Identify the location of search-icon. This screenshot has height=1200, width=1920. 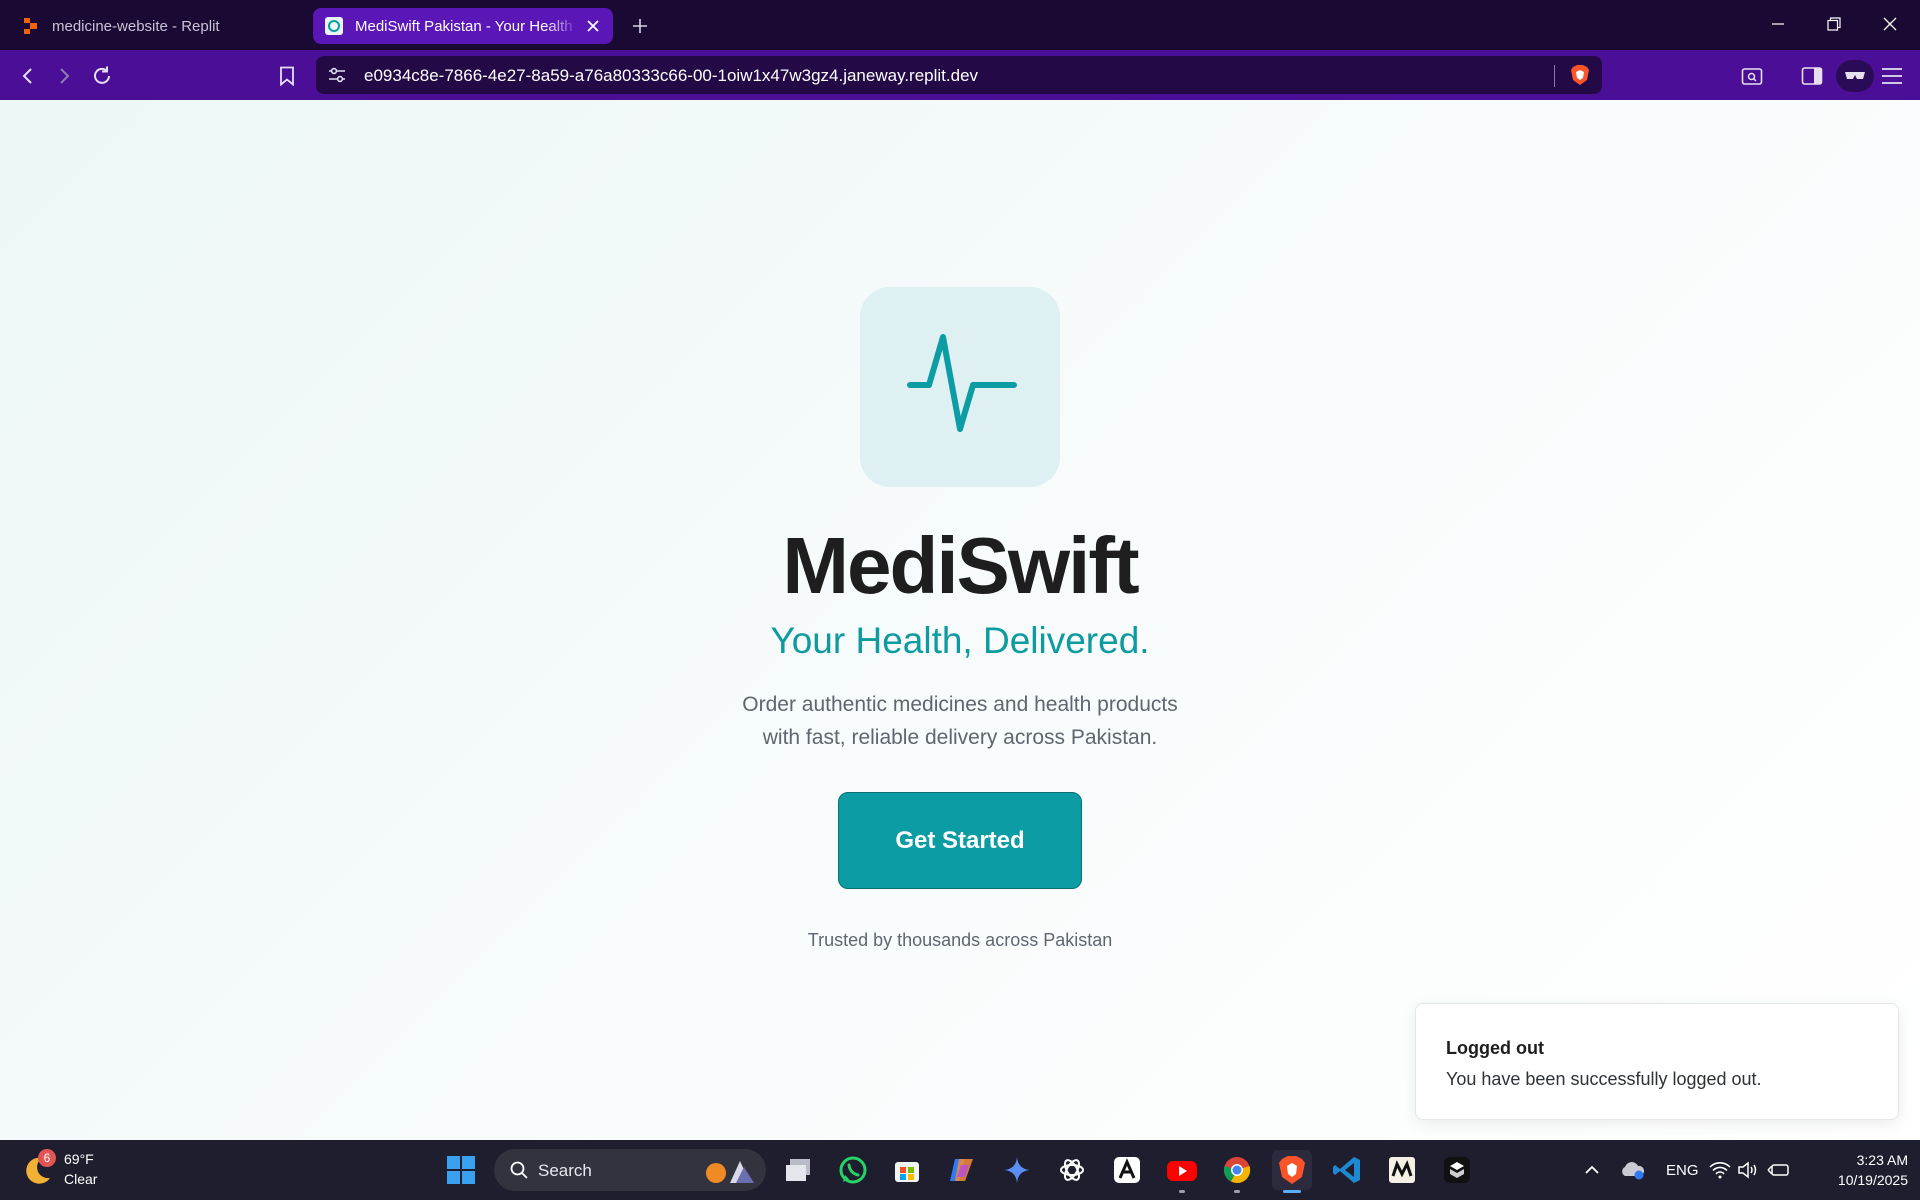
(519, 1172).